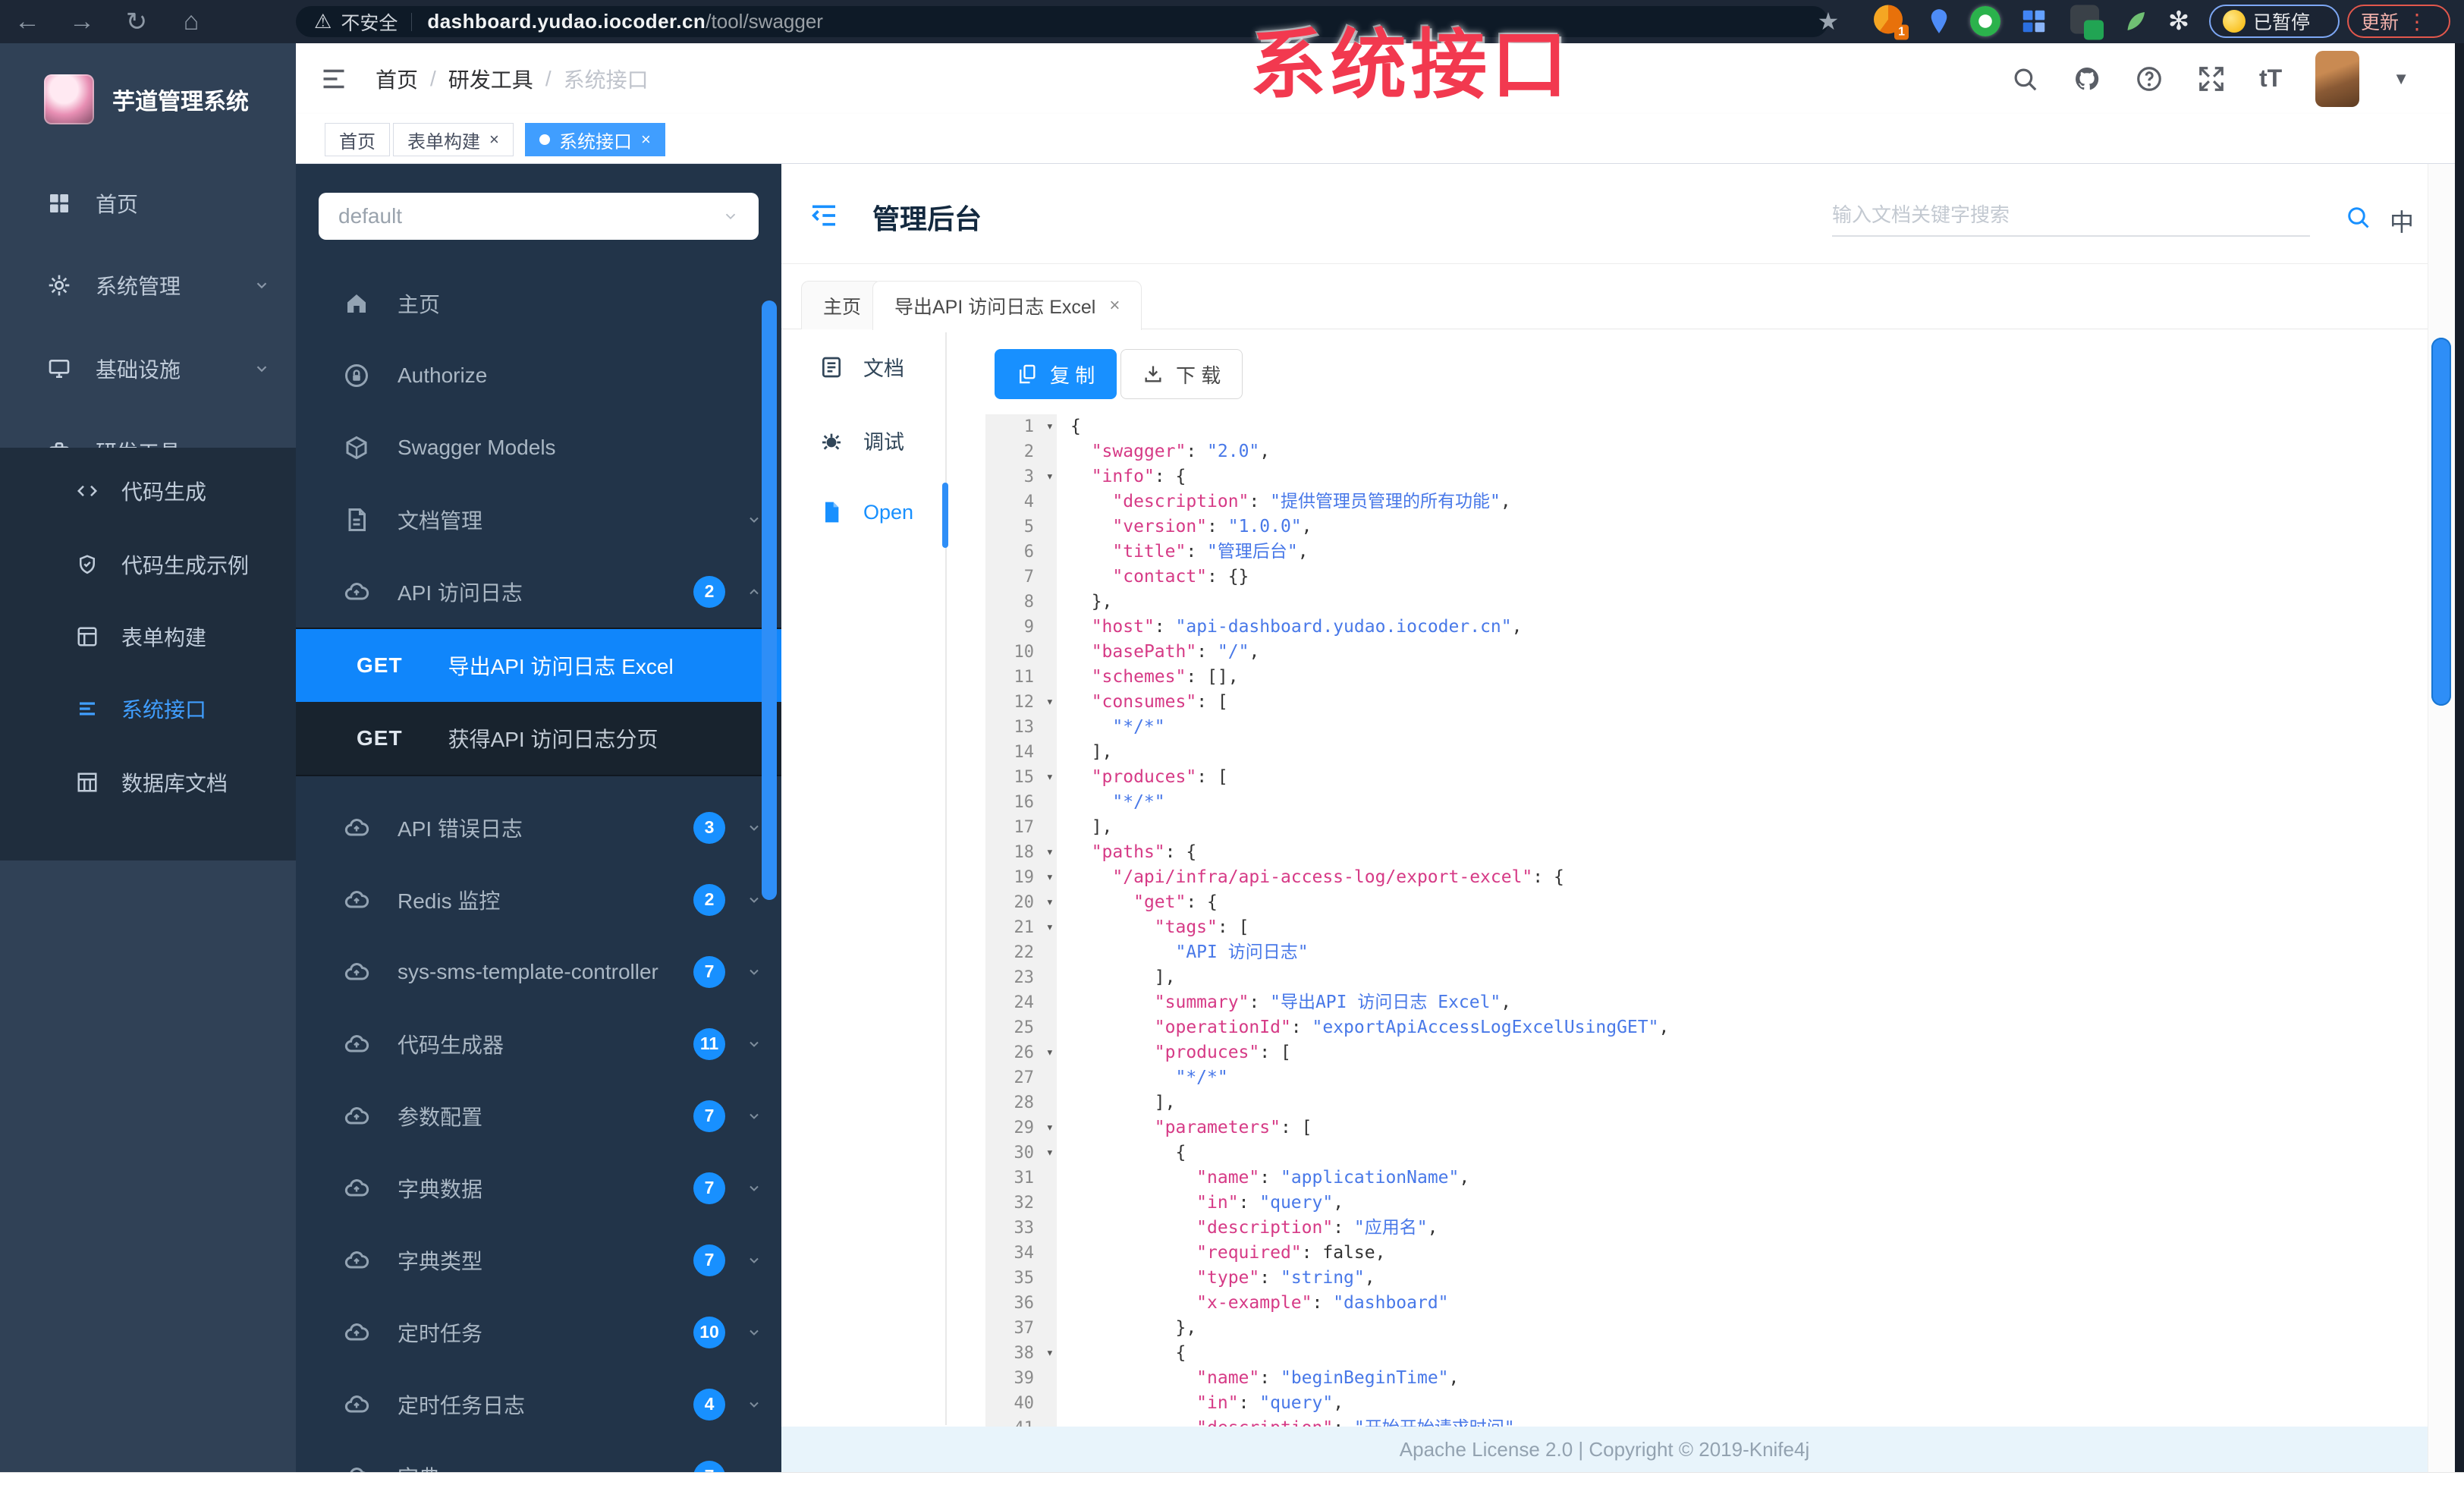 This screenshot has width=2464, height=1485. Describe the element at coordinates (1021, 1077) in the screenshot. I see `line-number: 27` at that location.